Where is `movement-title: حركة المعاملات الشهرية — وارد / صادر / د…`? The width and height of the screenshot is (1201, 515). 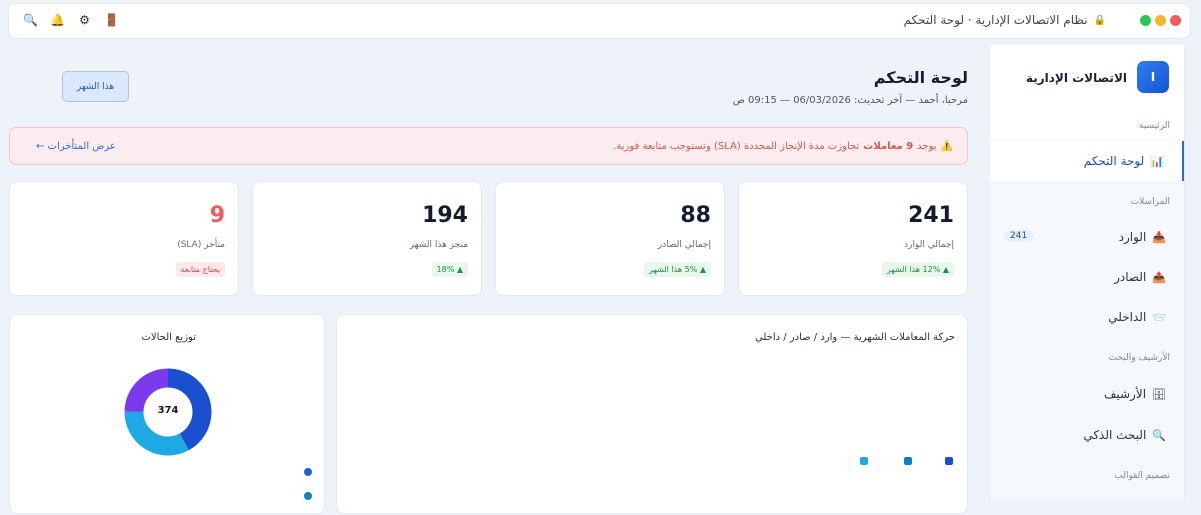
movement-title: حركة المعاملات الشهرية — وارد / صادر / د… is located at coordinates (855, 337).